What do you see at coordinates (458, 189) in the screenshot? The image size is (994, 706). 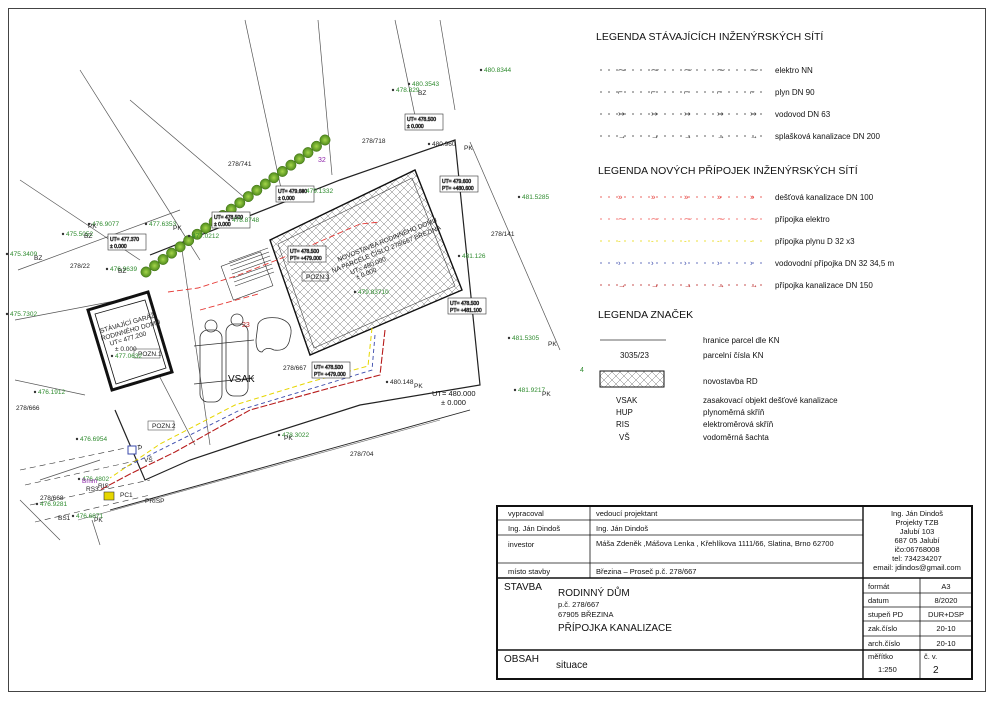 I see `ut-tag-pt: PT= +480.600` at bounding box center [458, 189].